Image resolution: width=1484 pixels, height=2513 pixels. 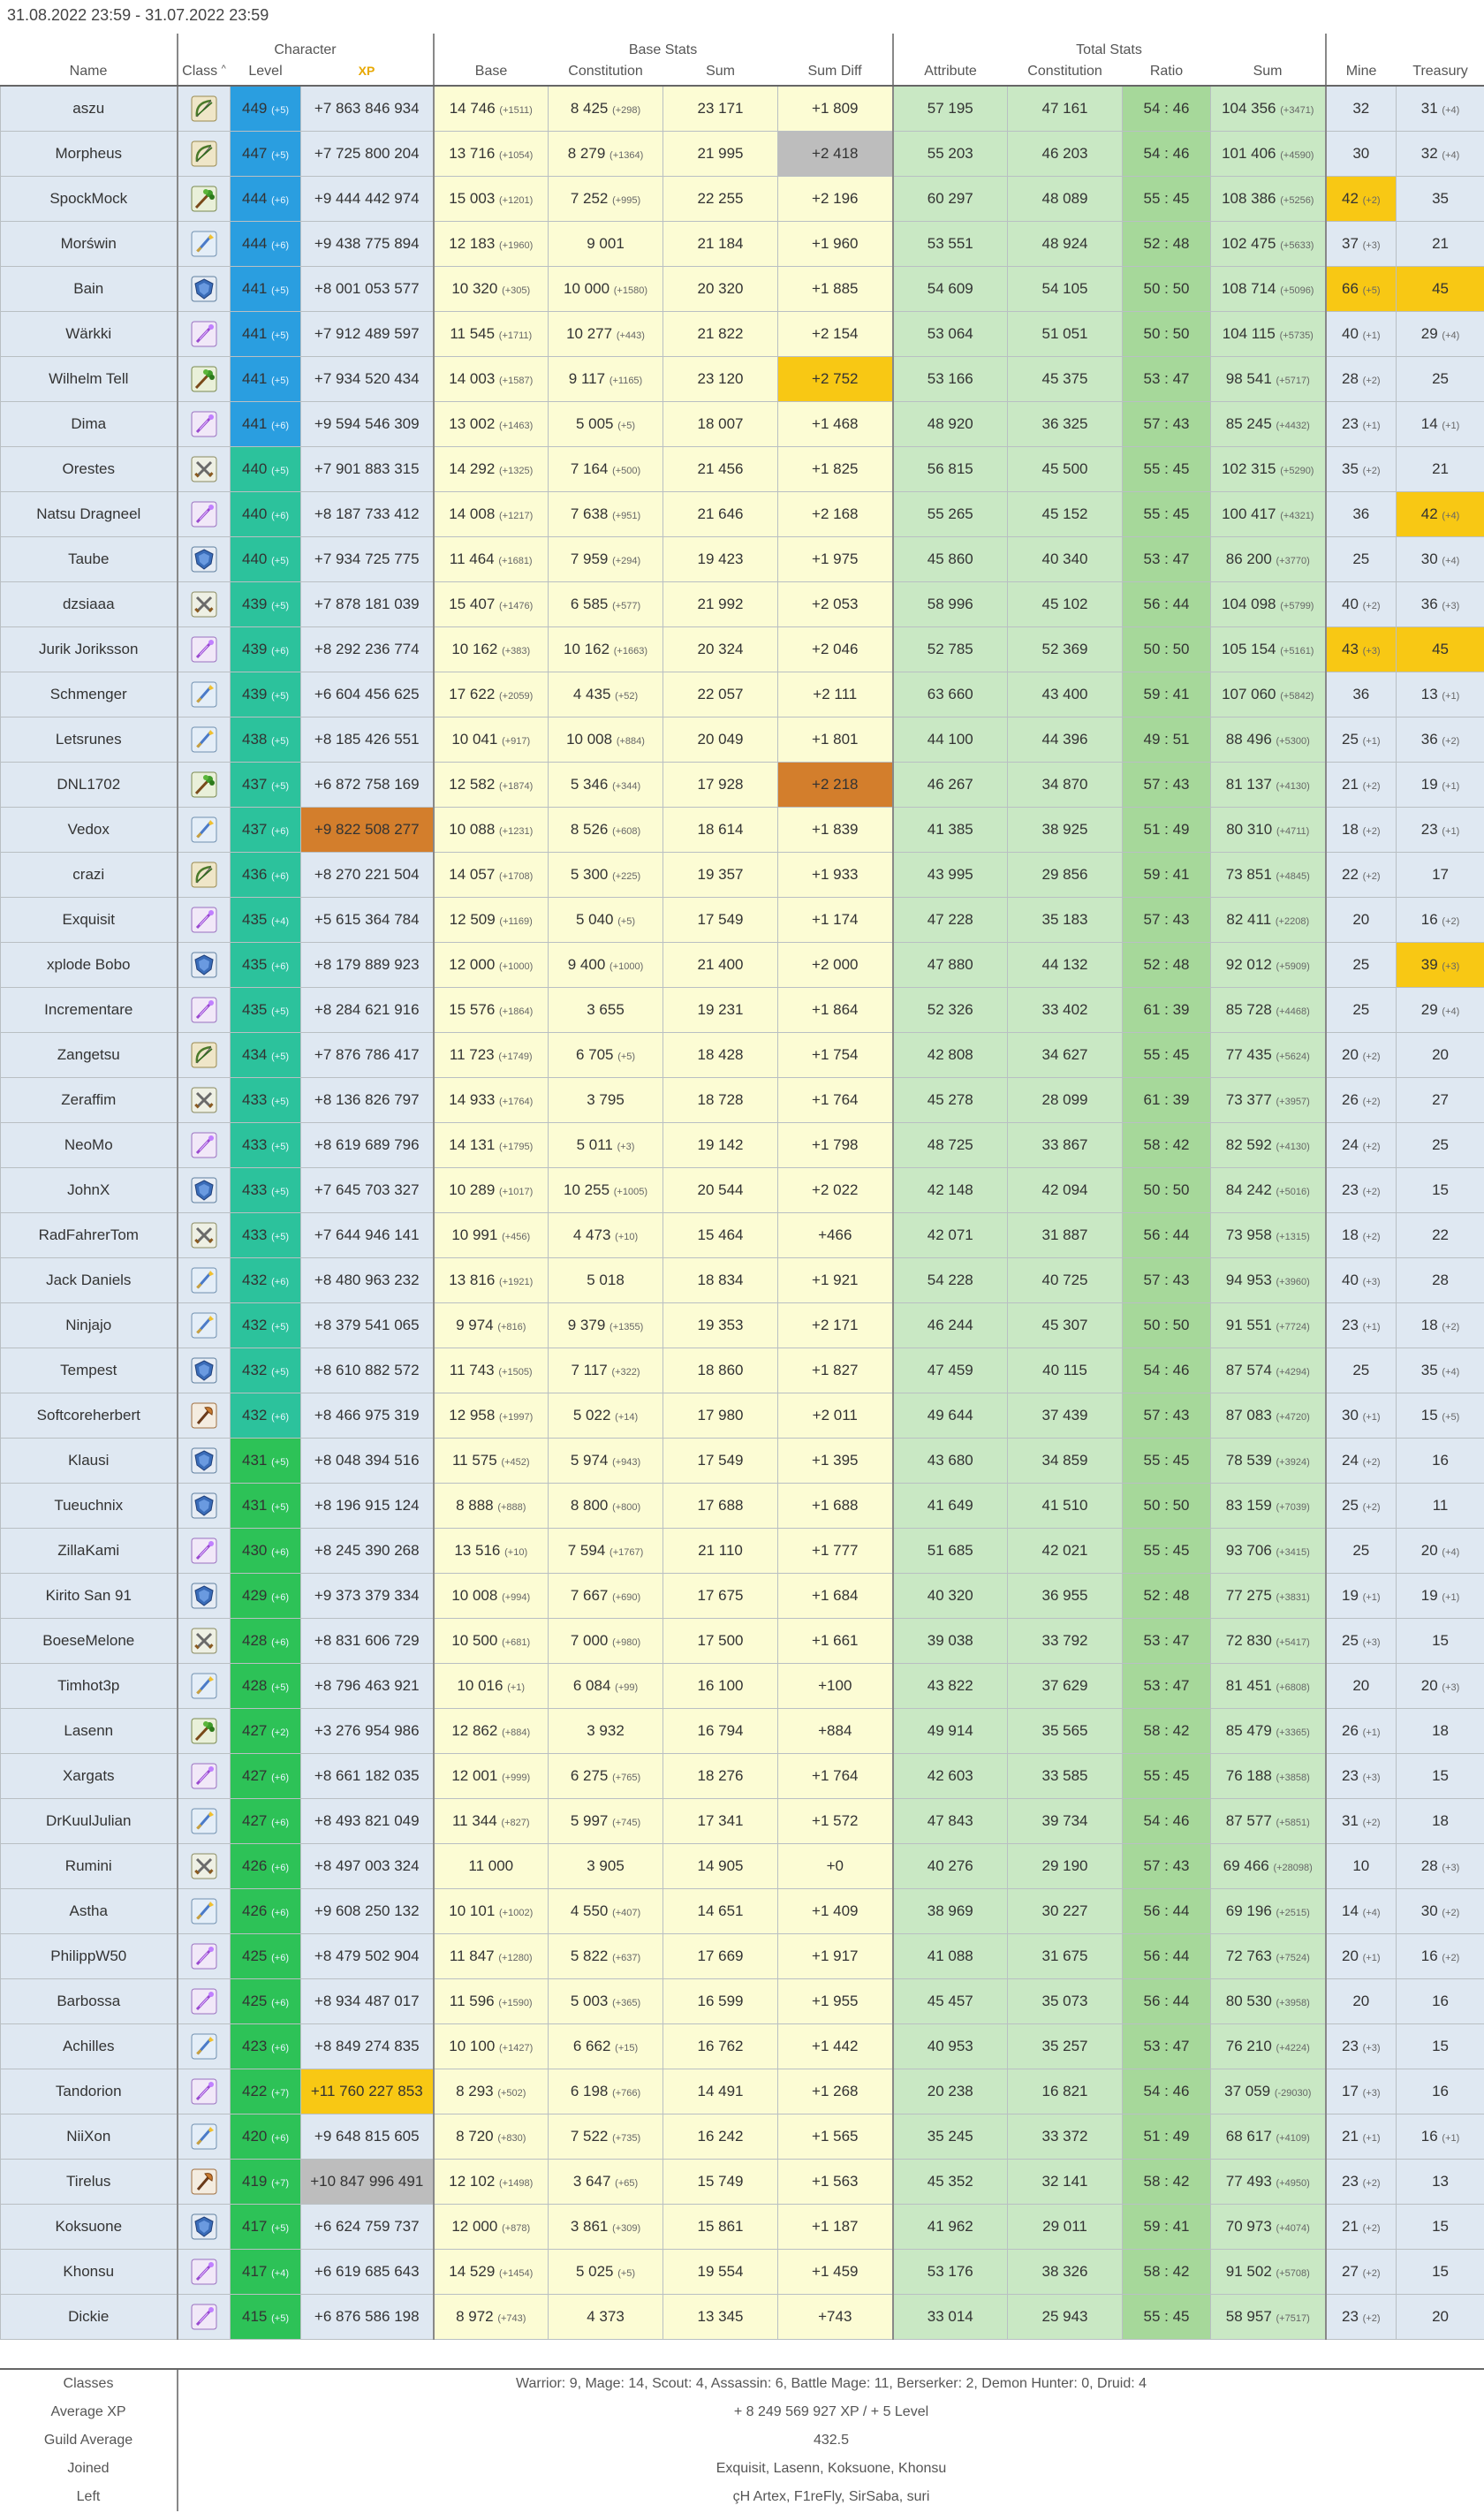 What do you see at coordinates (367, 830) in the screenshot?
I see `player-xp: +9 822 508 277` at bounding box center [367, 830].